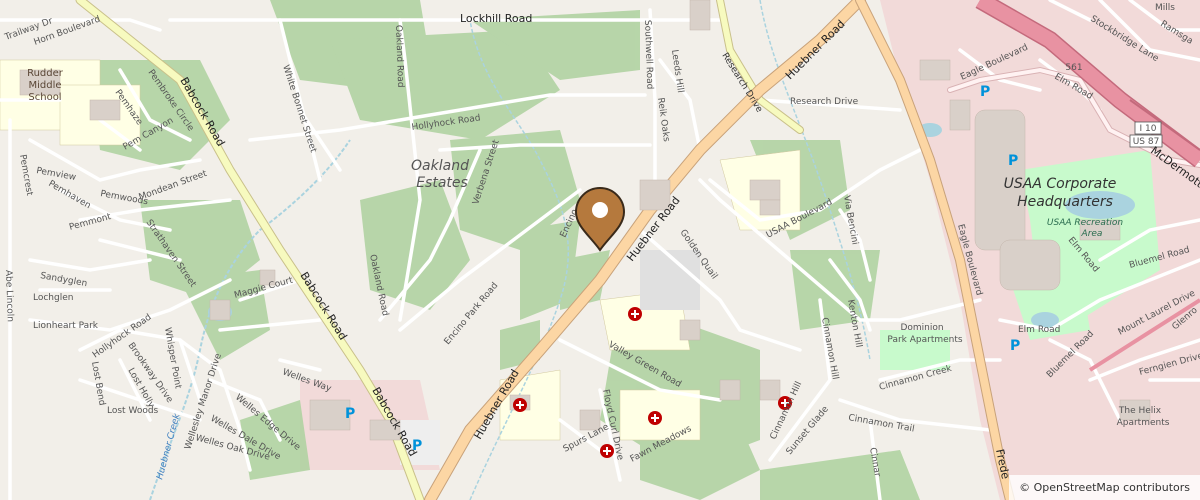 The image size is (1200, 500). Describe the element at coordinates (1143, 423) in the screenshot. I see `helix-label-2: Apartments` at that location.